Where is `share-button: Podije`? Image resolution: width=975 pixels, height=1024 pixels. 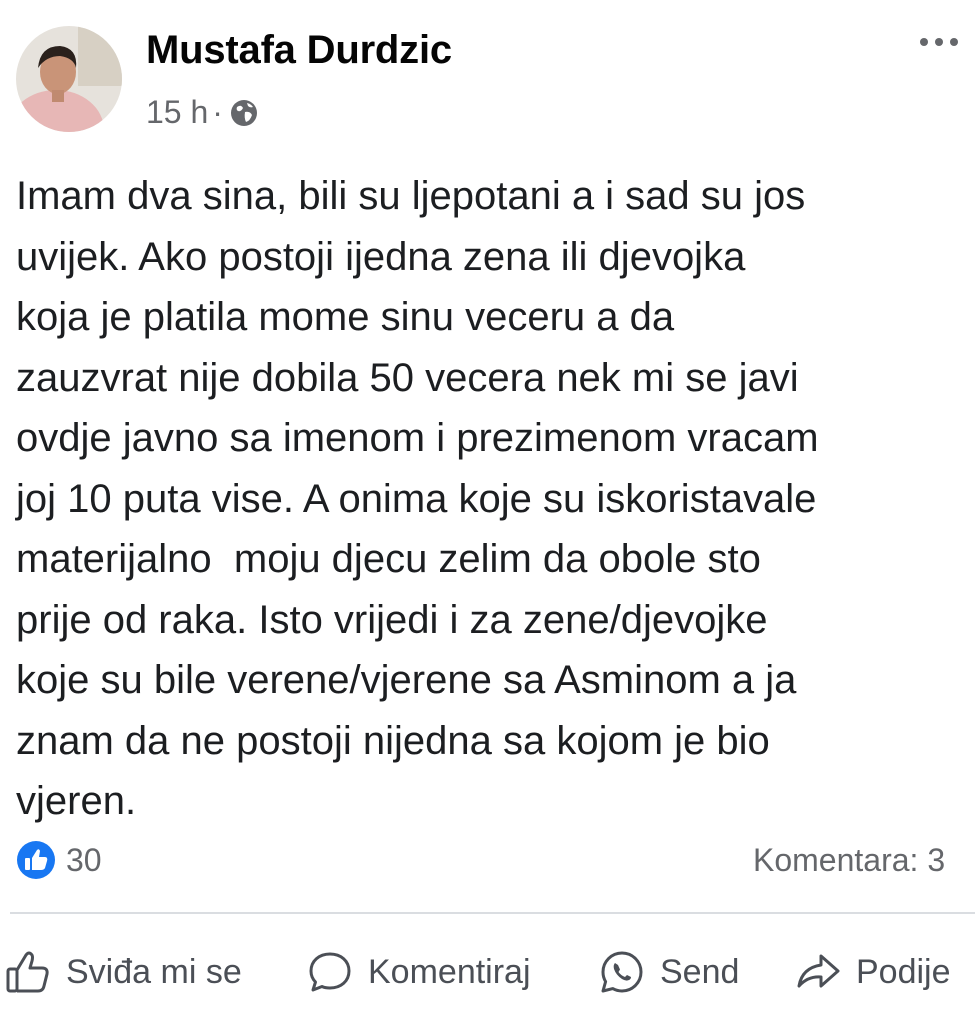 share-button: Podije is located at coordinates (872, 972).